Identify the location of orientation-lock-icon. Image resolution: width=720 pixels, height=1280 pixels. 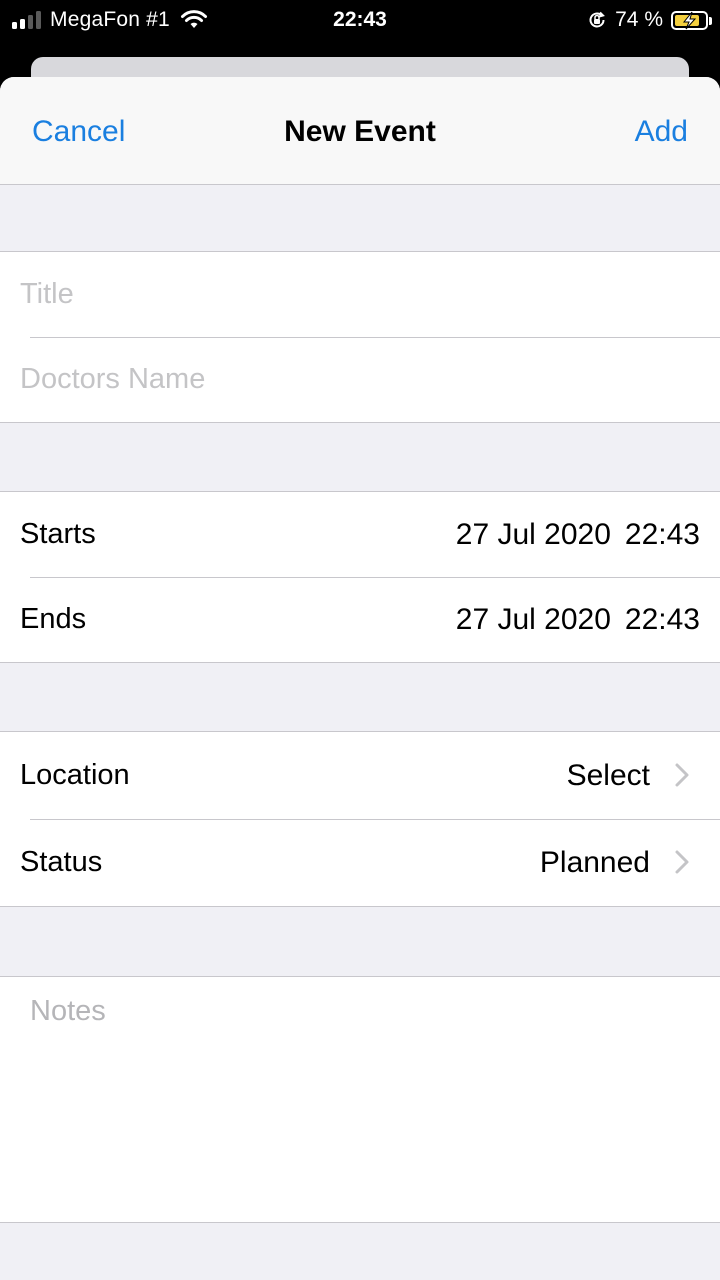
(597, 19).